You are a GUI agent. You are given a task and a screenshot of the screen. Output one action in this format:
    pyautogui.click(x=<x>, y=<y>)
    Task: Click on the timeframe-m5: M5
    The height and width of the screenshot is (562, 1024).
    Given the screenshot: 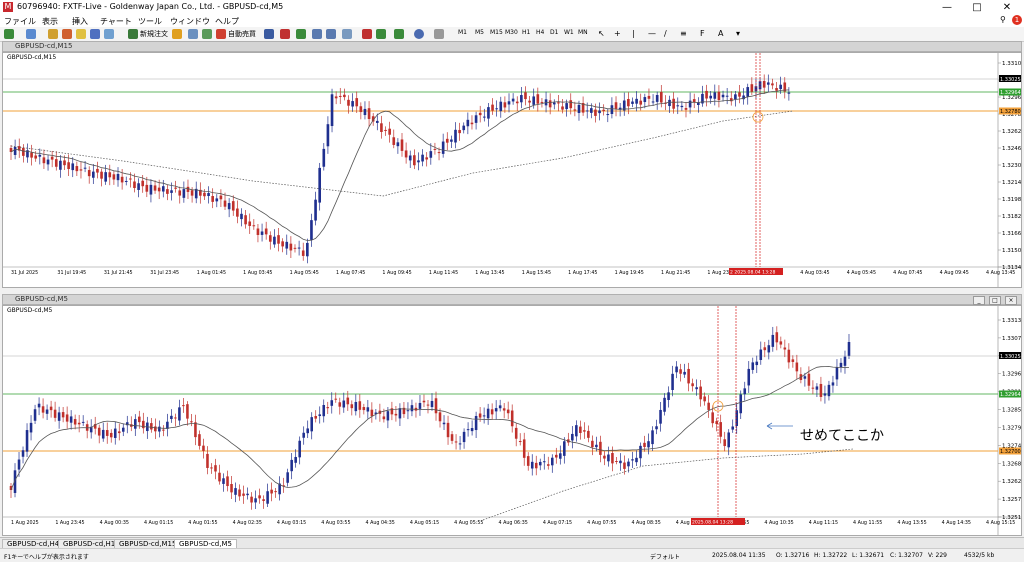 What is the action you would take?
    pyautogui.click(x=479, y=32)
    